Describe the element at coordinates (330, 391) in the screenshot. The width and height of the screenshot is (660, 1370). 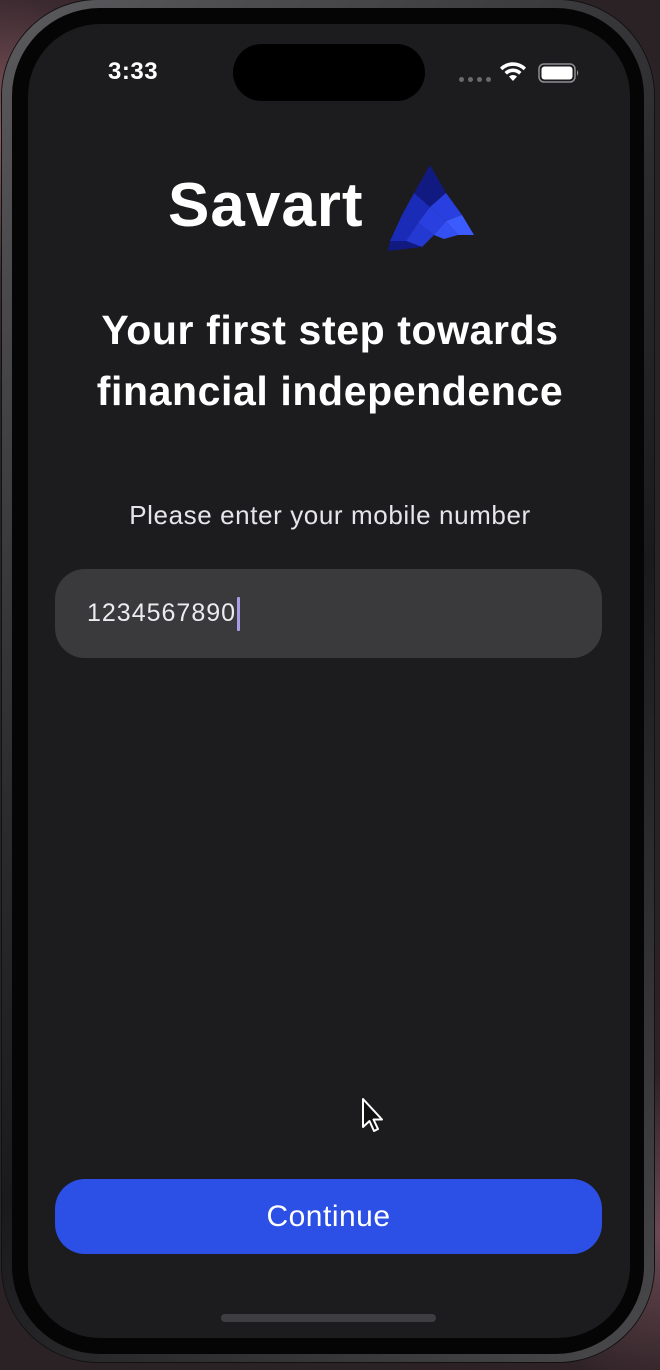
I see `headline-line-2: financial independence` at that location.